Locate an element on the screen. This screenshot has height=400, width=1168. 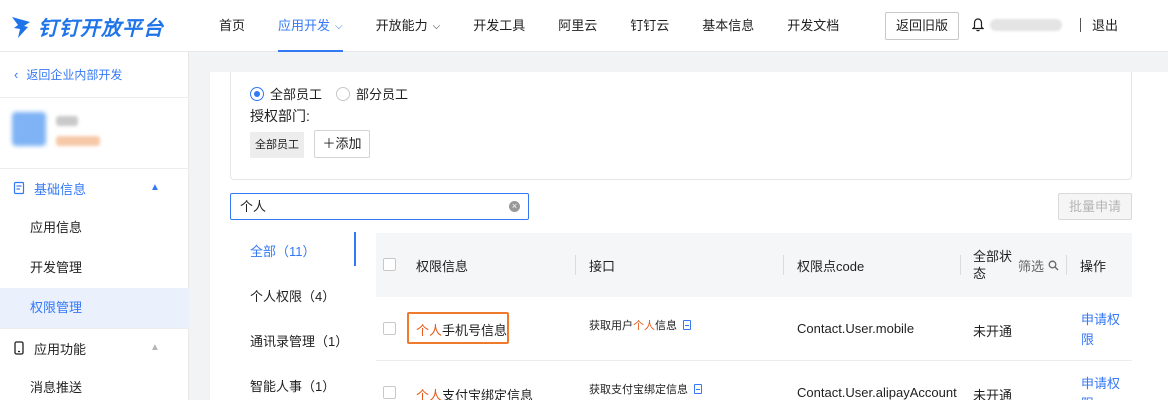
user-name-redacted is located at coordinates (1026, 25).